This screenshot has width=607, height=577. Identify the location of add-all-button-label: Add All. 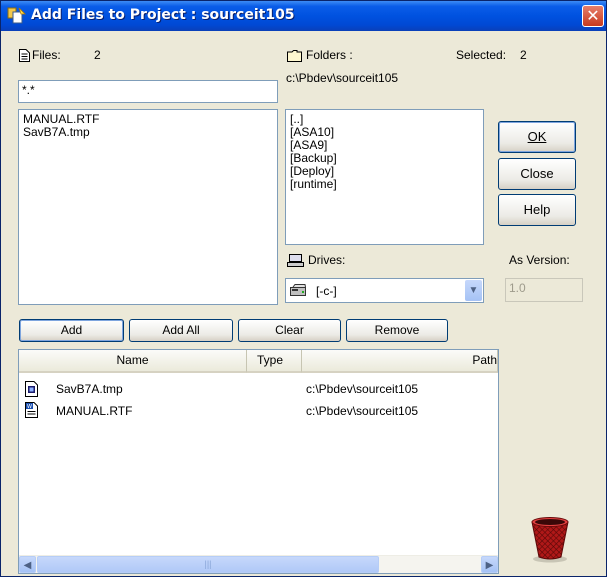
(181, 330).